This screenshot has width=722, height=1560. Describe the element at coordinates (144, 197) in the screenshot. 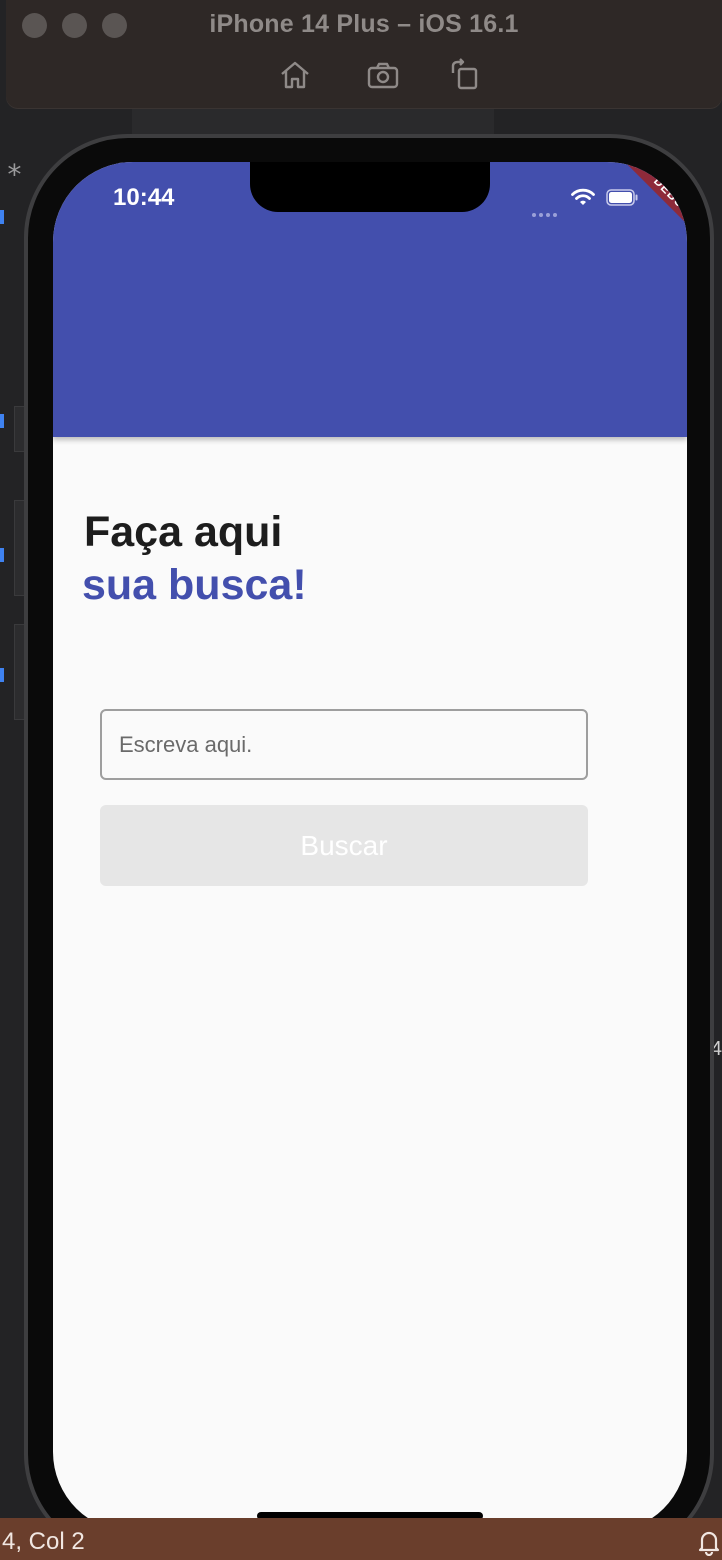

I see `status-time: 10:44` at that location.